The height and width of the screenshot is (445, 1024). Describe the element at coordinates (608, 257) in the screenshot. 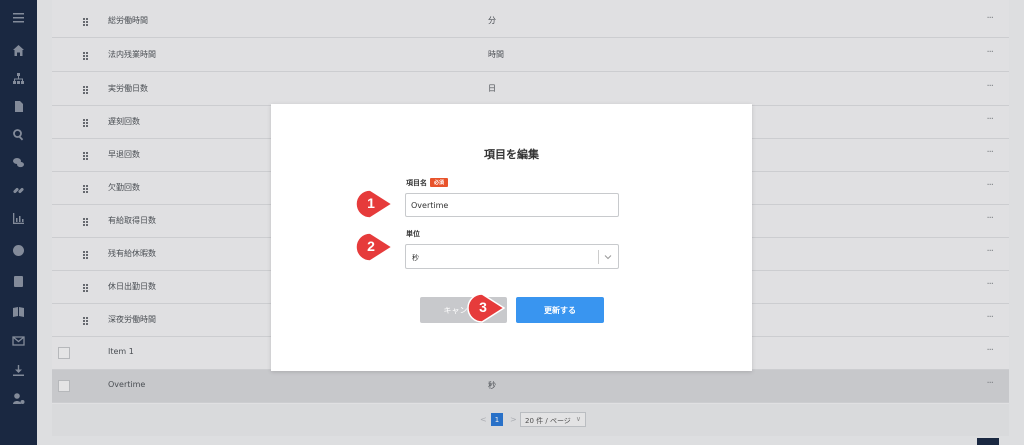

I see `chevron-down-icon` at that location.